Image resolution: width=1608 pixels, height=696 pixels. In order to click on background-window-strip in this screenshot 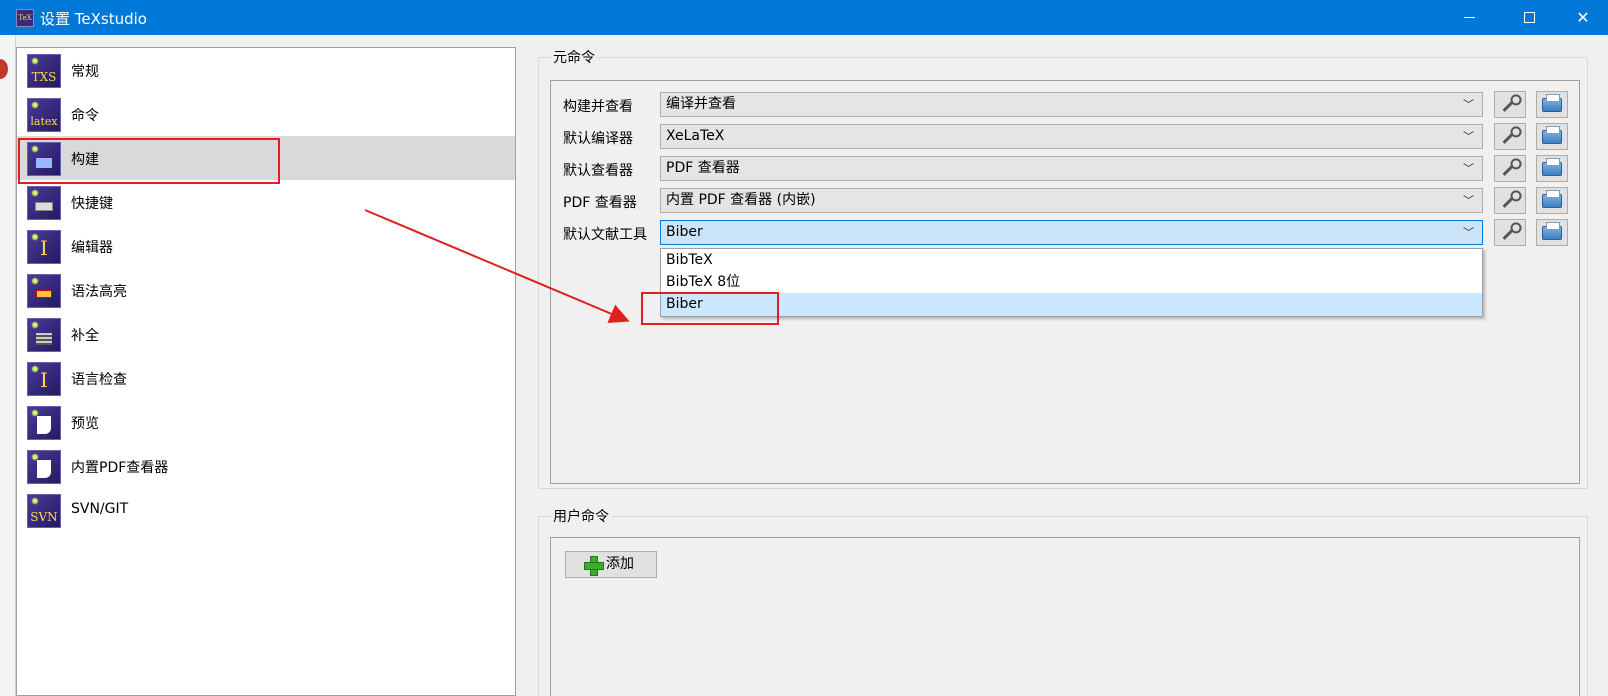, I will do `click(8, 365)`.